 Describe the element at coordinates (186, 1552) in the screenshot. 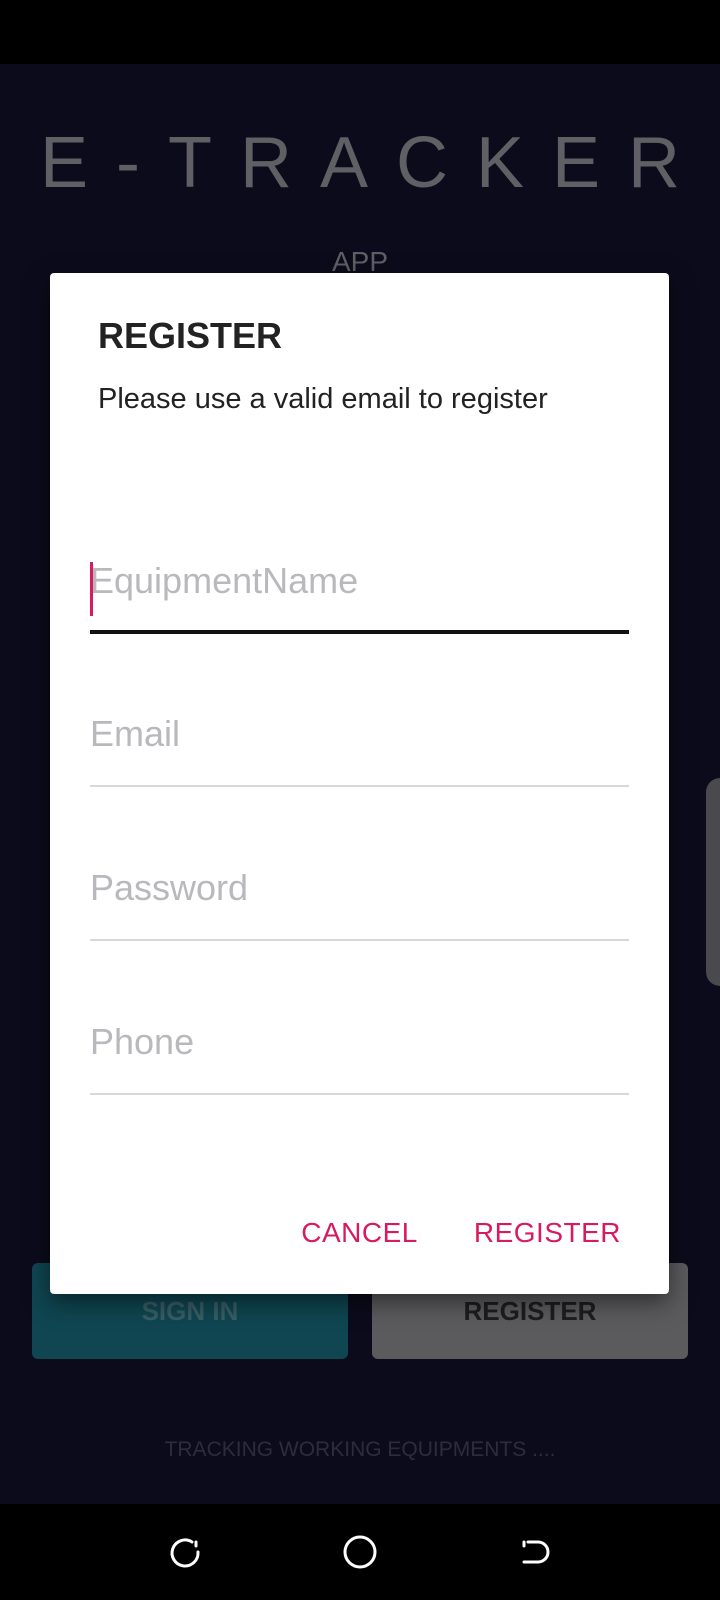

I see `recents-icon` at that location.